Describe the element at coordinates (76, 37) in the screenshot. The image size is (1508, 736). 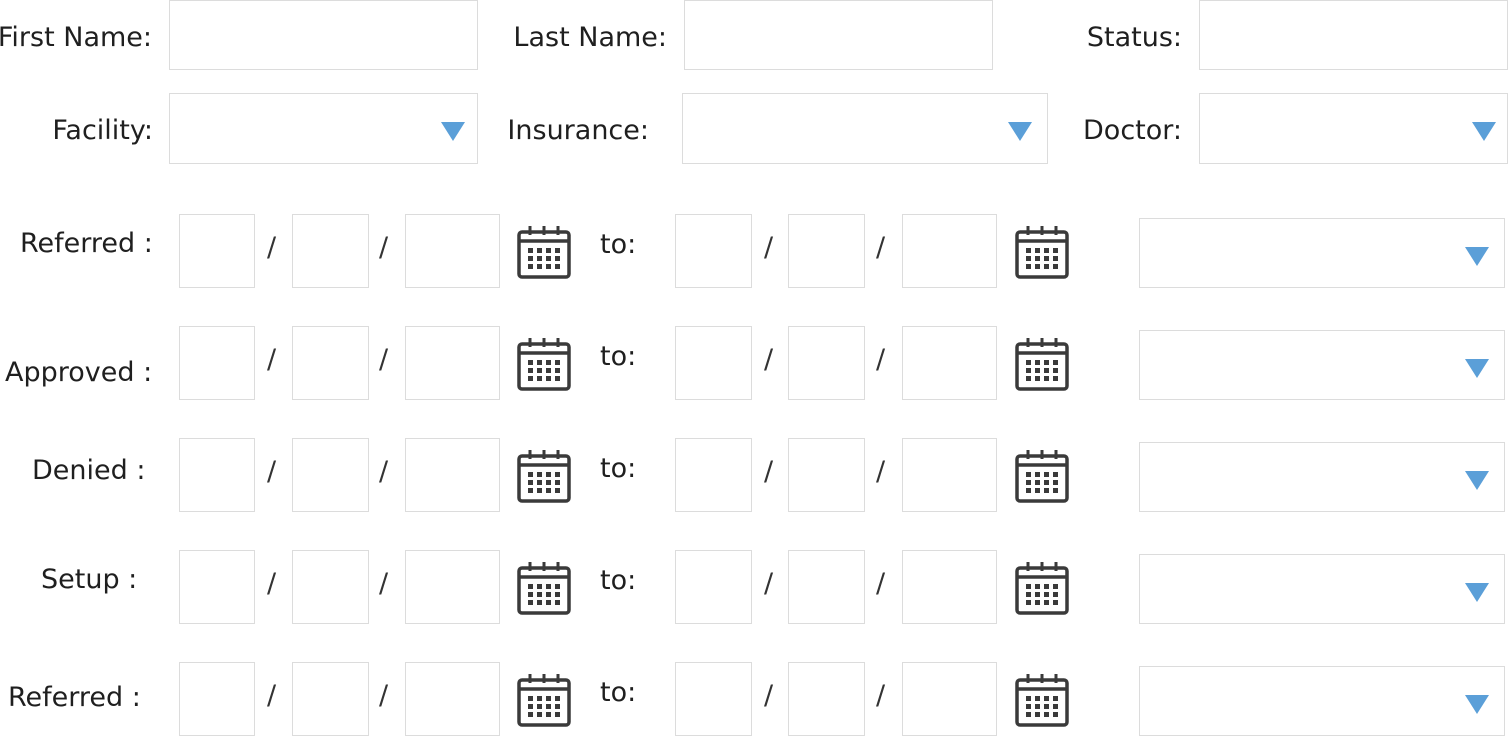
I see `first-name-label: First Name:` at that location.